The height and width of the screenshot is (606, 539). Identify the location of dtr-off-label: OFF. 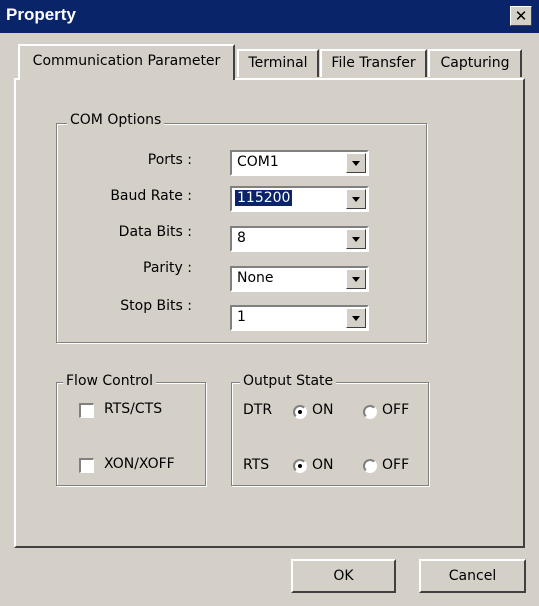
(396, 410).